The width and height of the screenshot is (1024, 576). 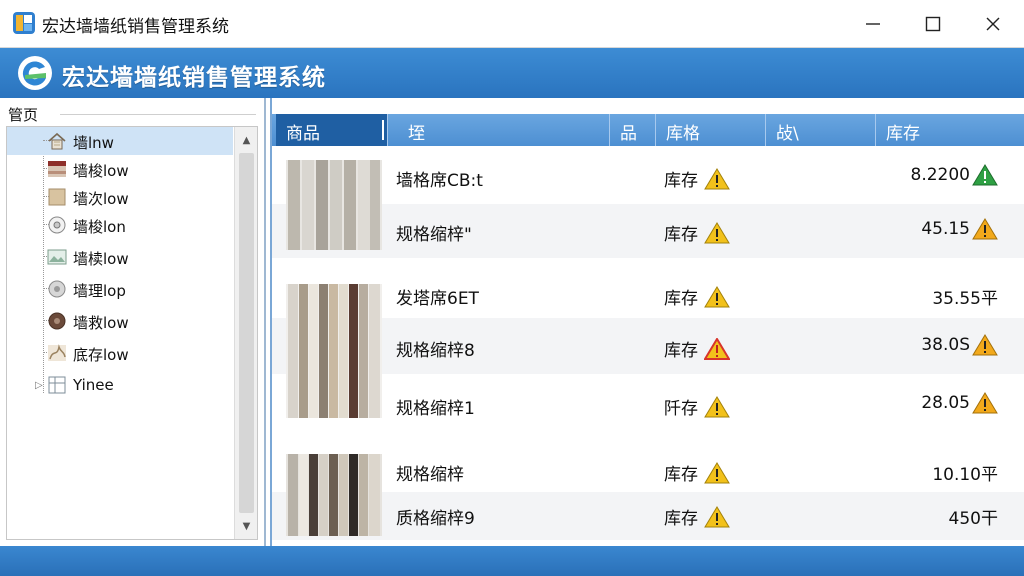 What do you see at coordinates (965, 475) in the screenshot?
I see `stock-quantity-value: 10.10平` at bounding box center [965, 475].